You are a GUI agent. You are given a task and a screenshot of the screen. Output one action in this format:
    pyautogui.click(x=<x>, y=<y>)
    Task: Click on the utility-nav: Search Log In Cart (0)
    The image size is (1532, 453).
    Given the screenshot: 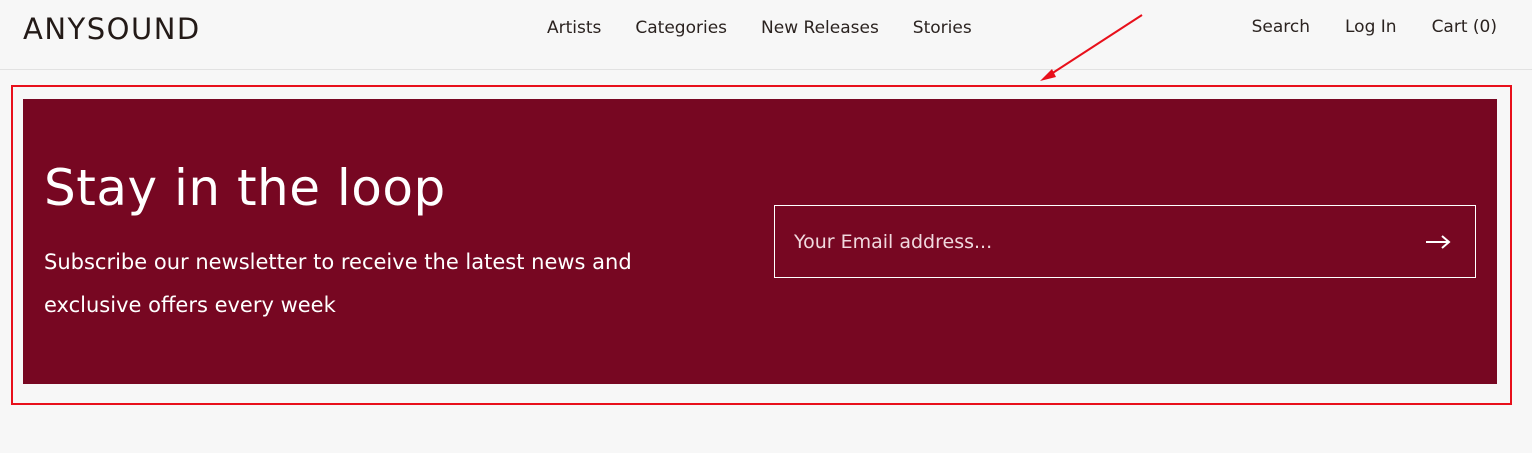 What is the action you would take?
    pyautogui.click(x=1357, y=27)
    